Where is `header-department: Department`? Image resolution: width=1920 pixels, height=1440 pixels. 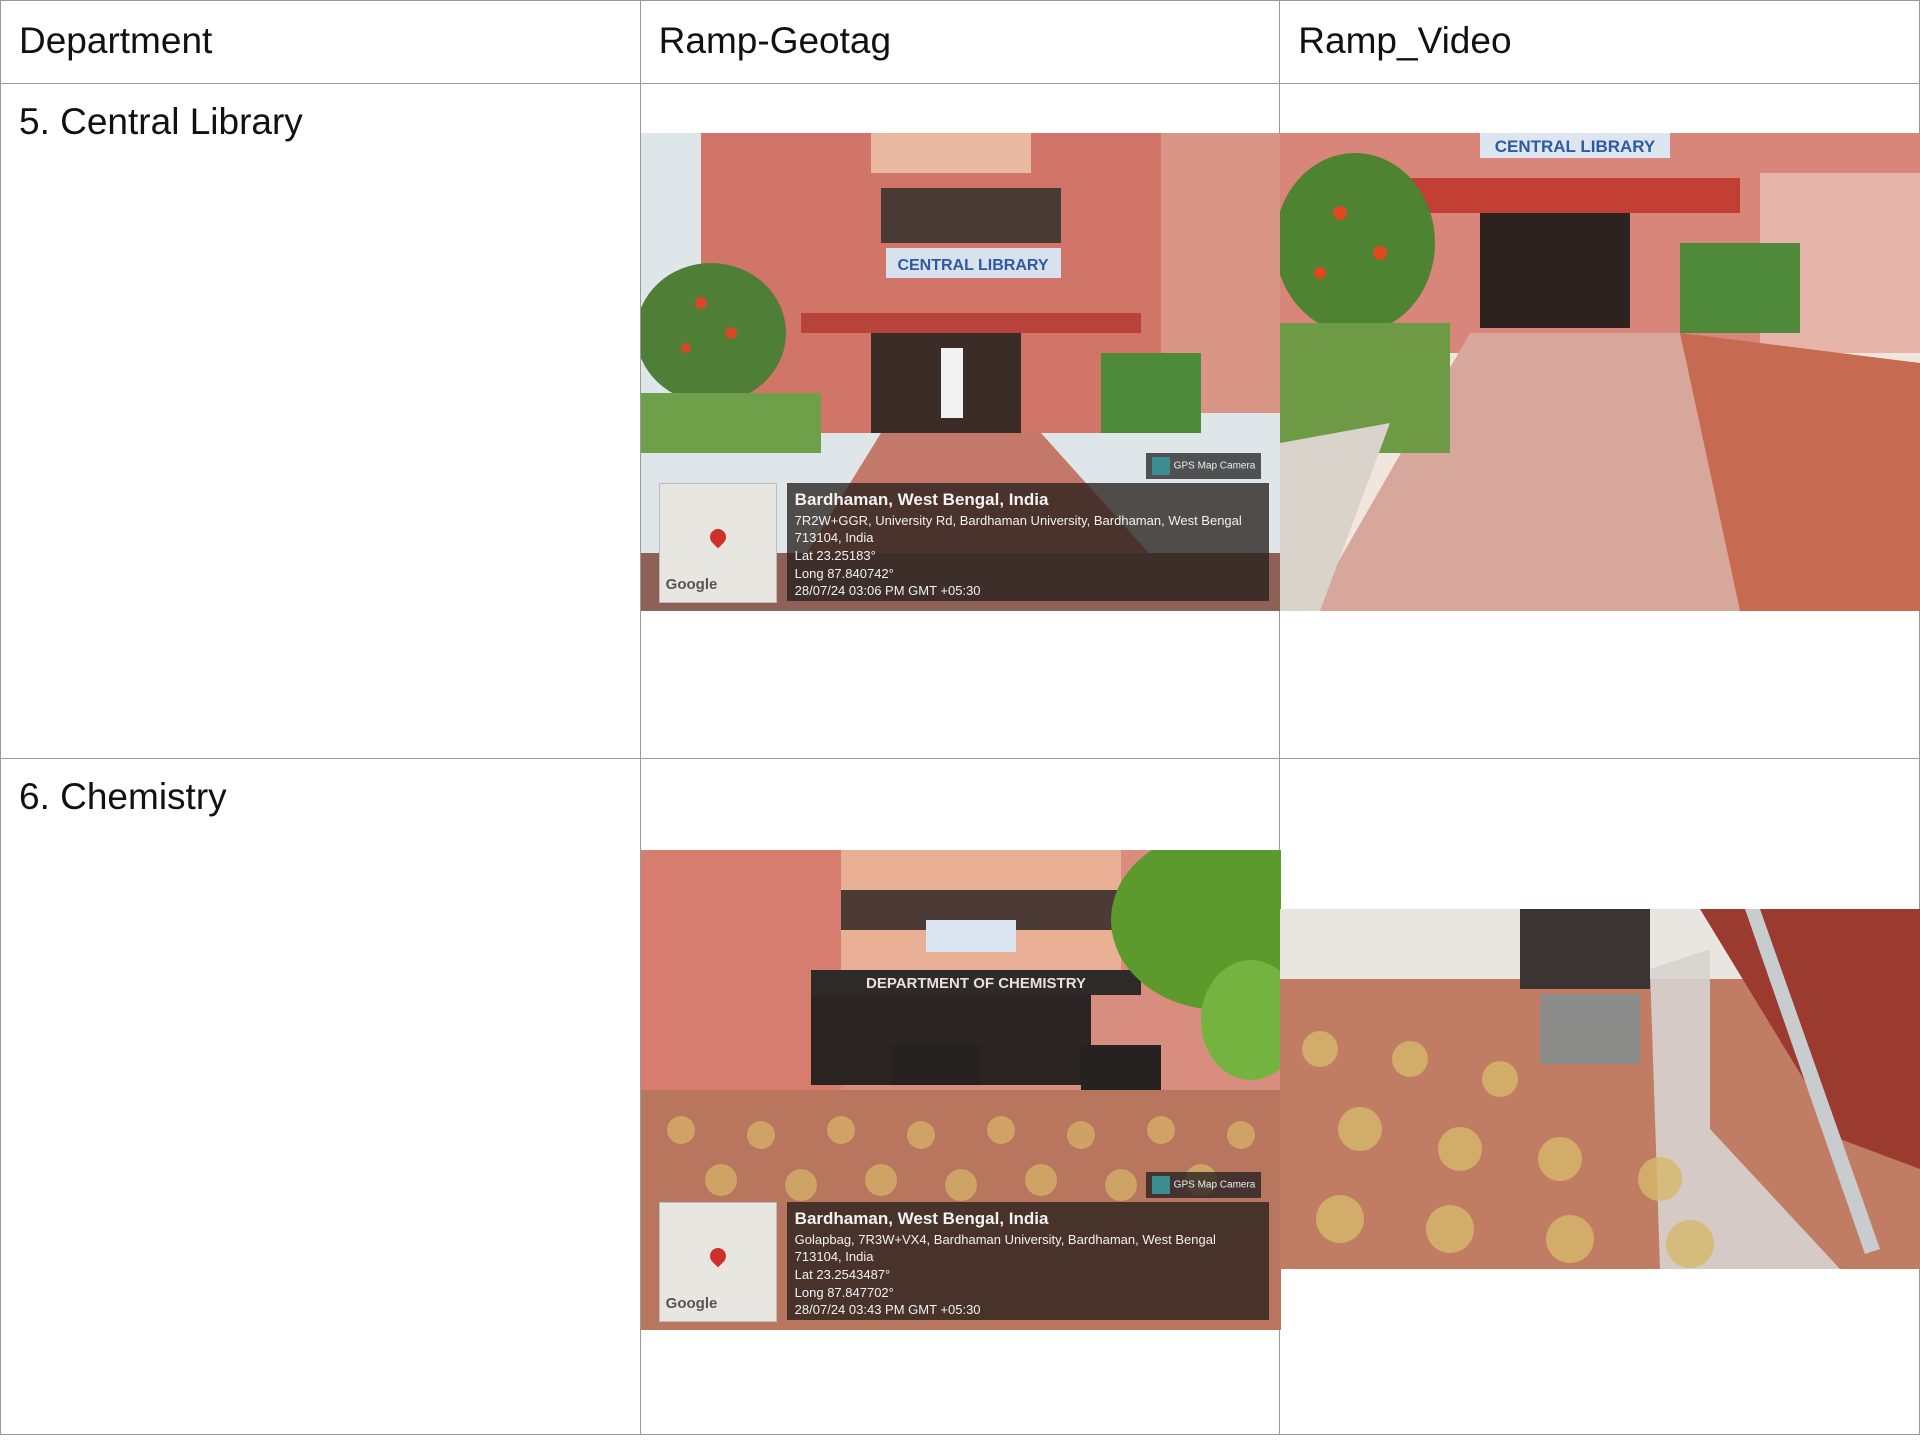 header-department: Department is located at coordinates (116, 40).